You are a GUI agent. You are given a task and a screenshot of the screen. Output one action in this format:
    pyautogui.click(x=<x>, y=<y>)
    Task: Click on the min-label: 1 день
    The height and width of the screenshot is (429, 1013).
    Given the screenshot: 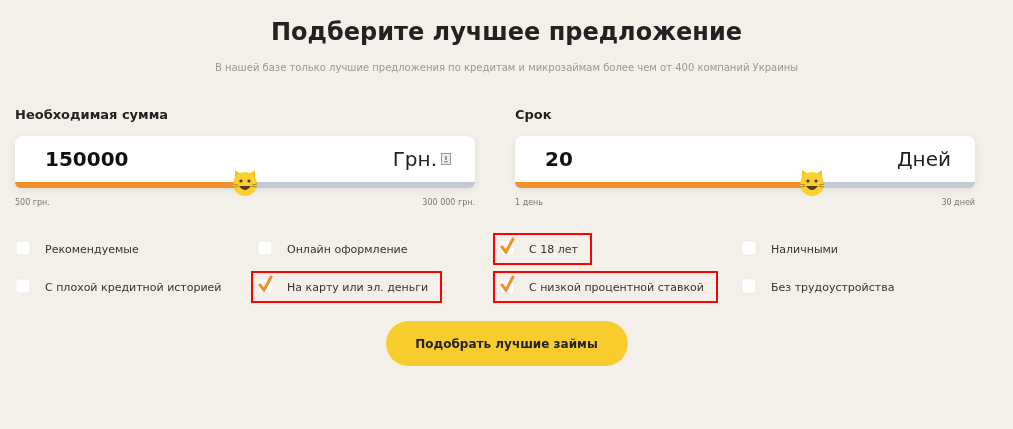 What is the action you would take?
    pyautogui.click(x=529, y=202)
    